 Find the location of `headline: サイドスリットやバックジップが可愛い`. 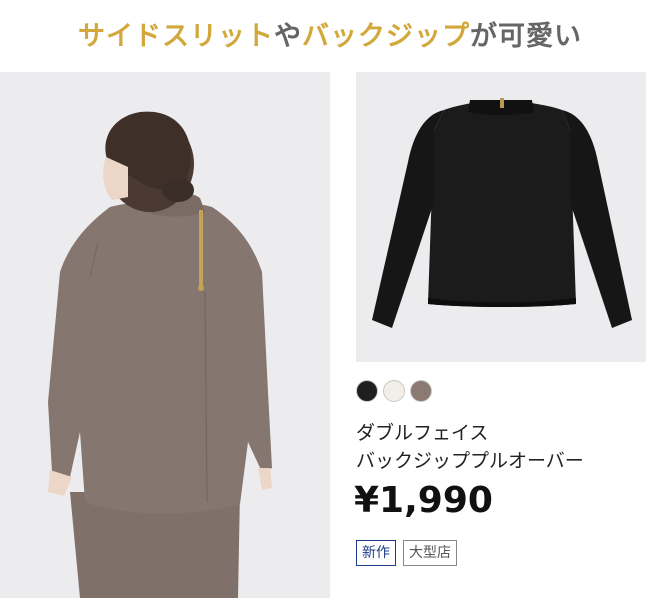

headline: サイドスリットやバックジップが可愛い is located at coordinates (330, 33).